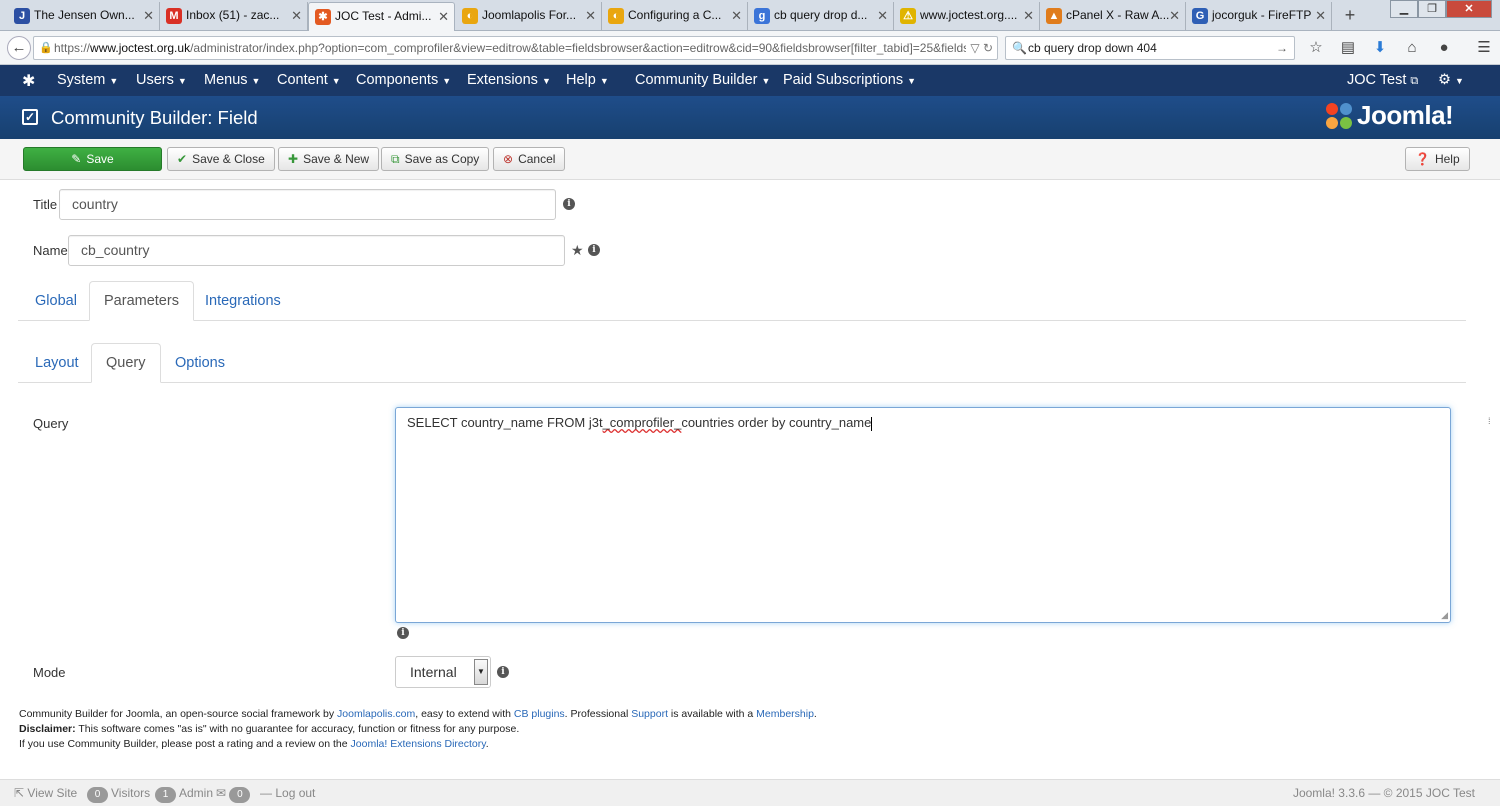  What do you see at coordinates (1469, 9) in the screenshot?
I see `window-close-icon: ✕` at bounding box center [1469, 9].